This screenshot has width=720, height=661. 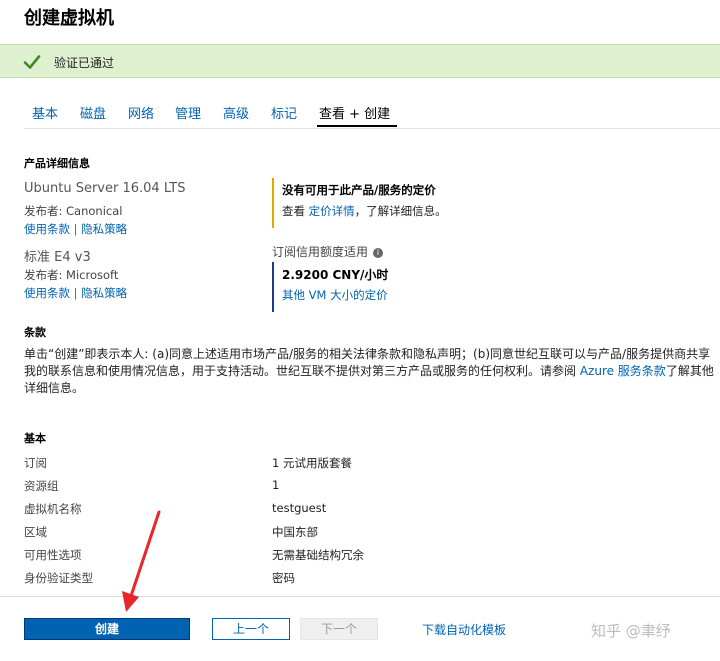 I want to click on pricing-warning-text: 查看 定价详情，了解详细信息。, so click(x=364, y=211).